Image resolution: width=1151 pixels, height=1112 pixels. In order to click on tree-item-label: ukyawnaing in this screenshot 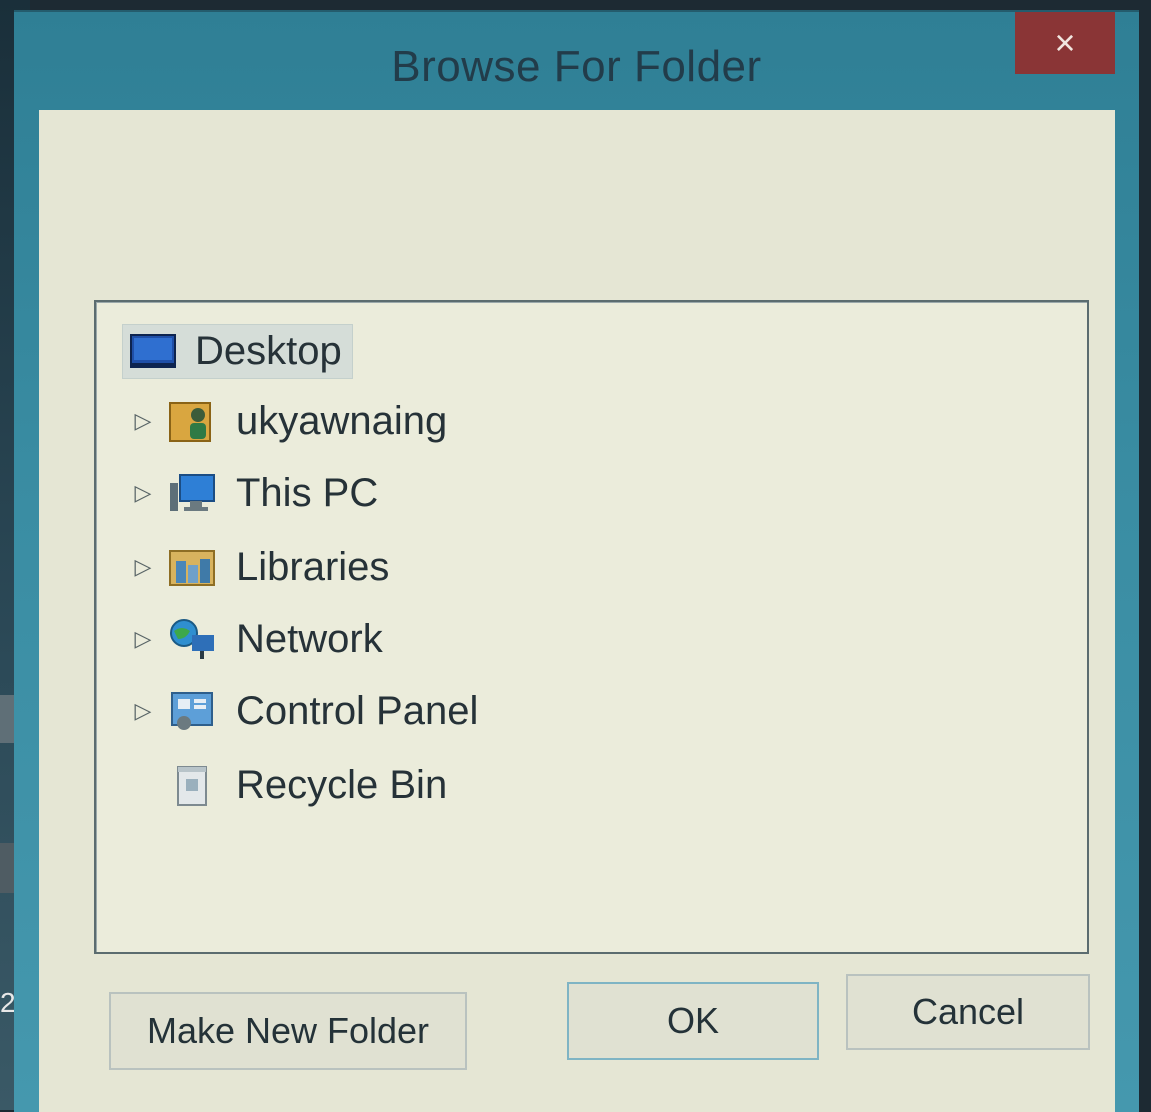, I will do `click(342, 420)`.